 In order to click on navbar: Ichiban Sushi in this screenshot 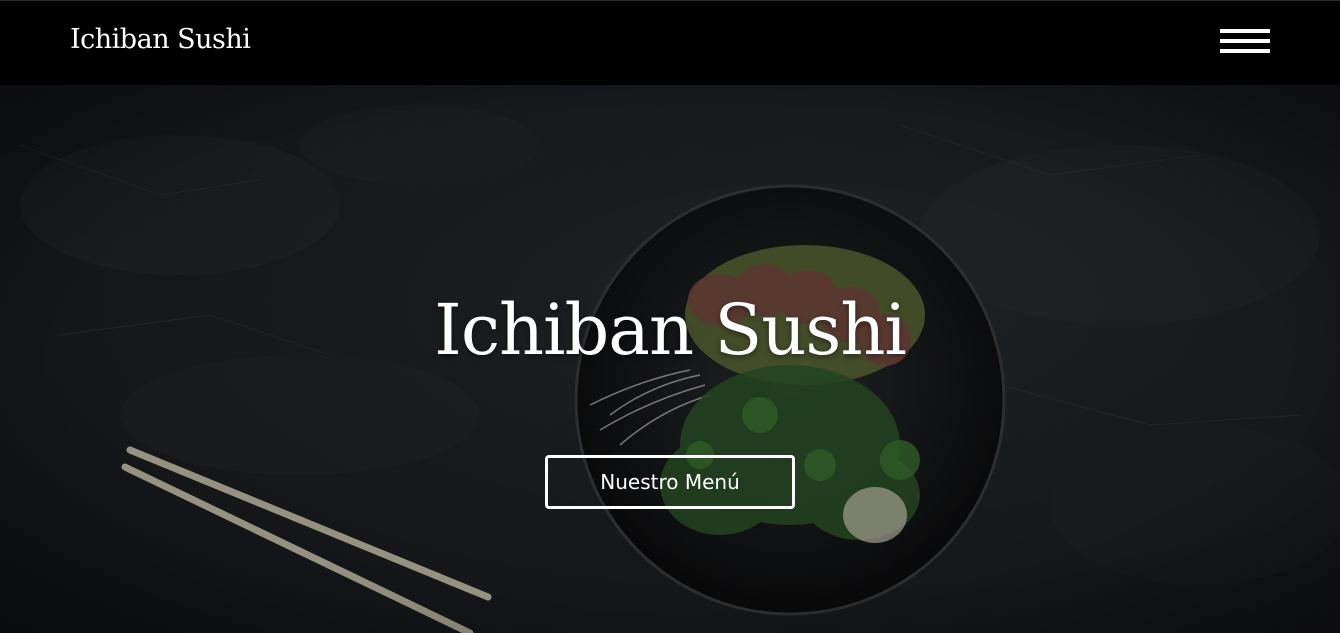, I will do `click(670, 42)`.